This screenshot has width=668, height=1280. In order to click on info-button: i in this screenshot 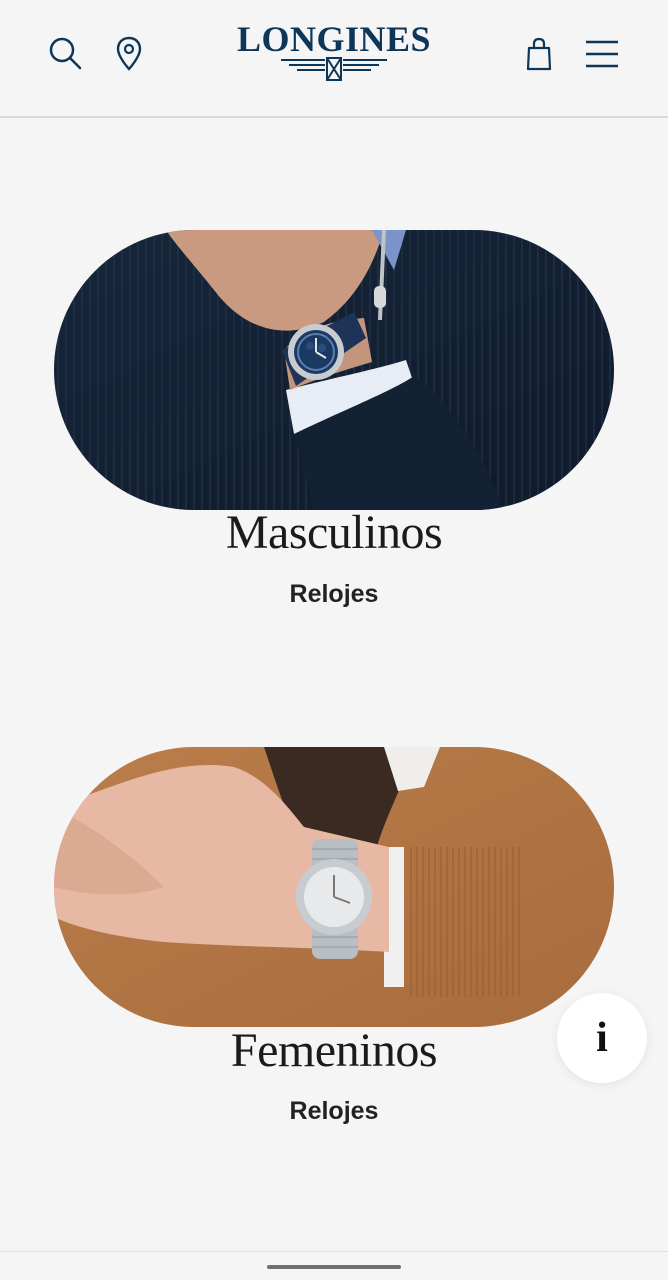, I will do `click(602, 1038)`.